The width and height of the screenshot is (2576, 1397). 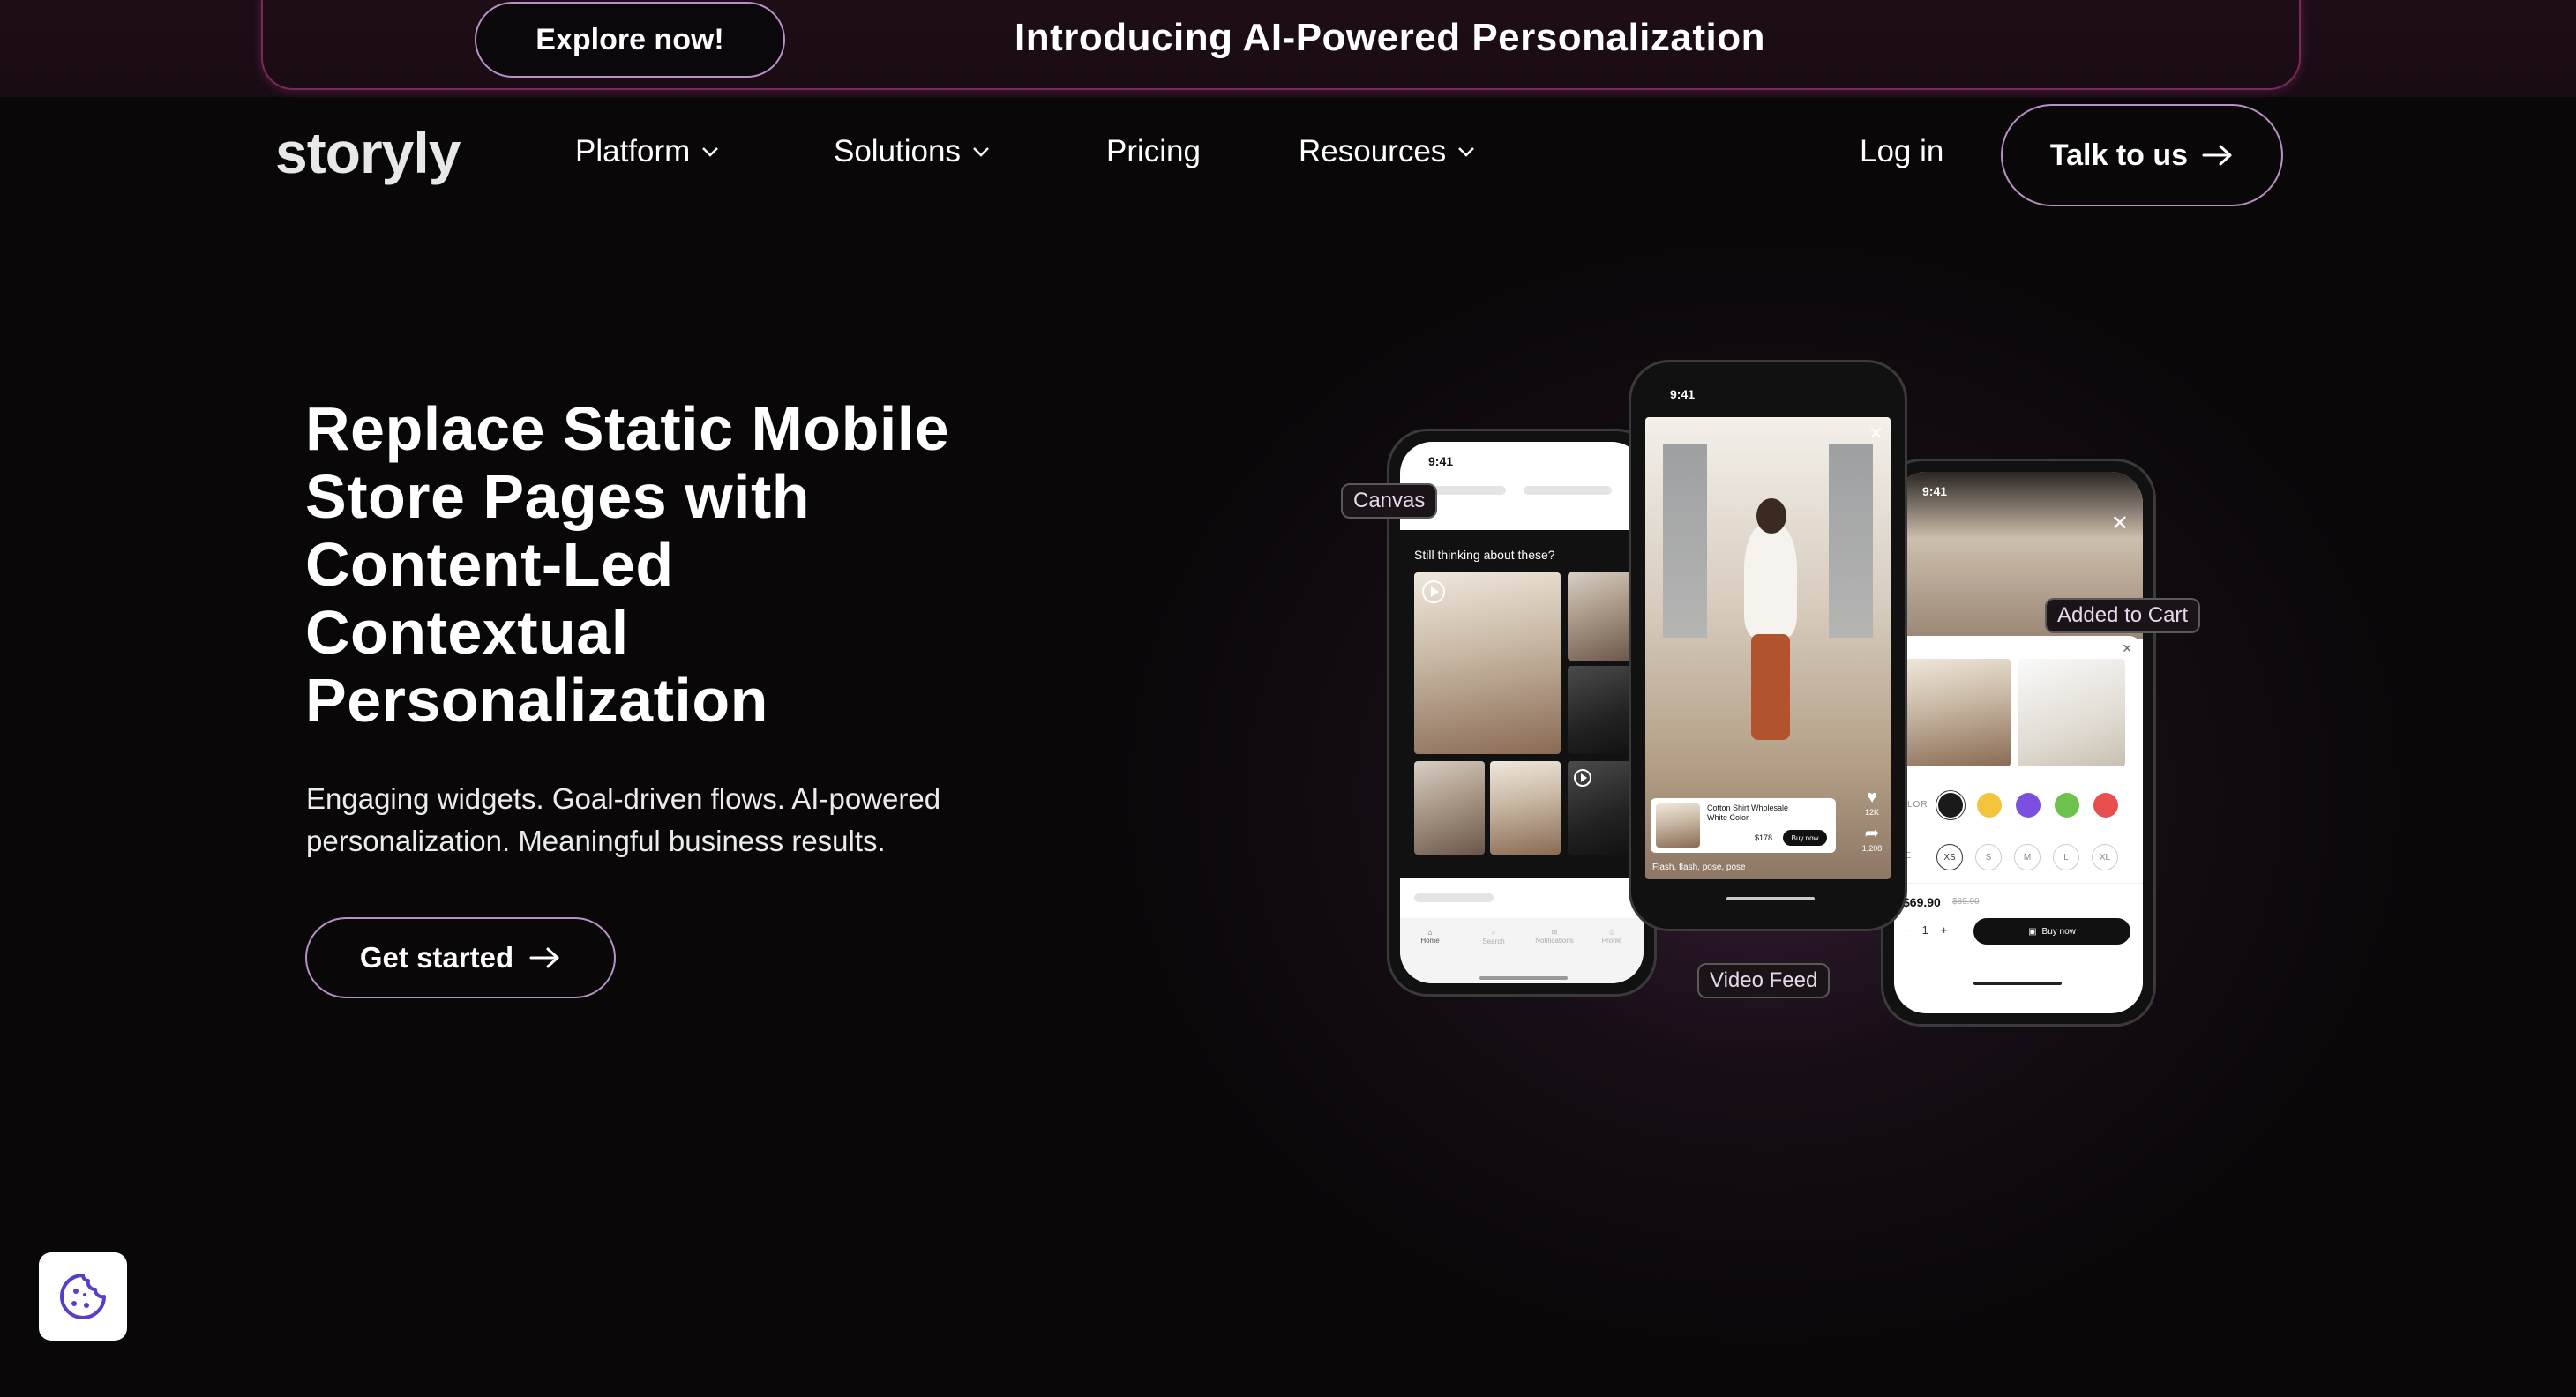 I want to click on announcement-text: Introducing AI-Powered Personalization, so click(x=1391, y=37).